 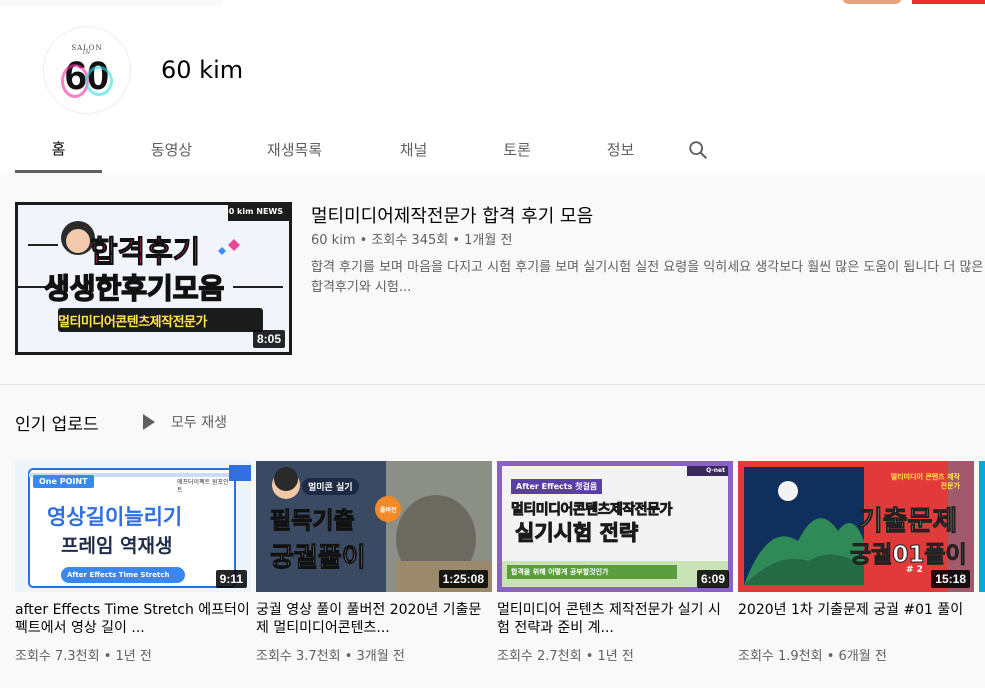 I want to click on channel-tabs: 홈 동영상 재생목록 채널 토론 정보, so click(x=366, y=149).